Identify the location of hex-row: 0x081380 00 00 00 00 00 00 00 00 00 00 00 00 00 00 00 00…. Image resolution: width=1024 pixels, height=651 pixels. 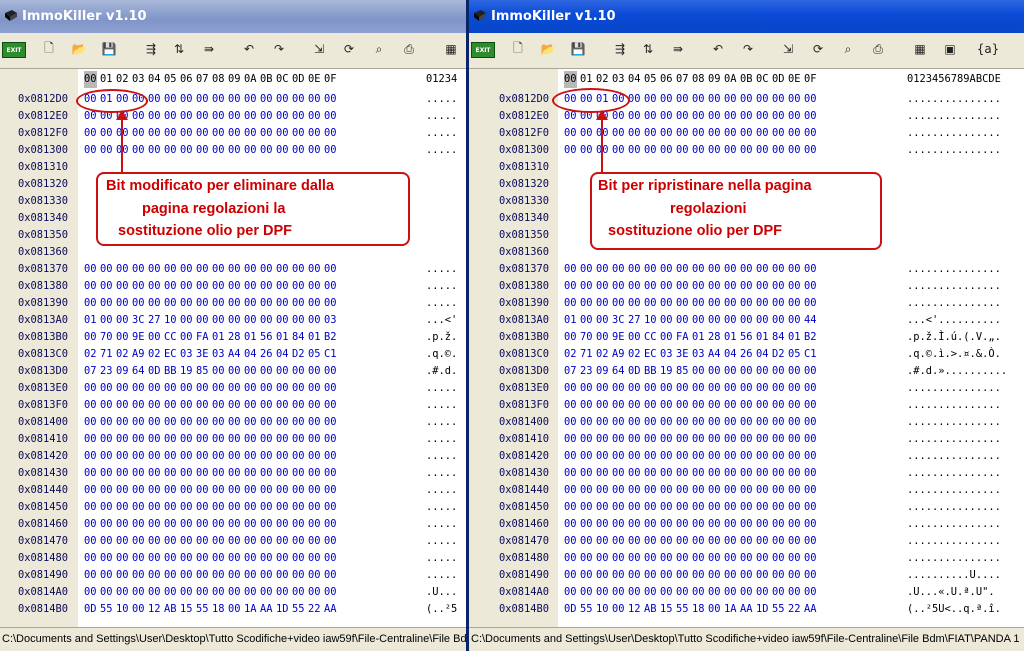
(233, 286).